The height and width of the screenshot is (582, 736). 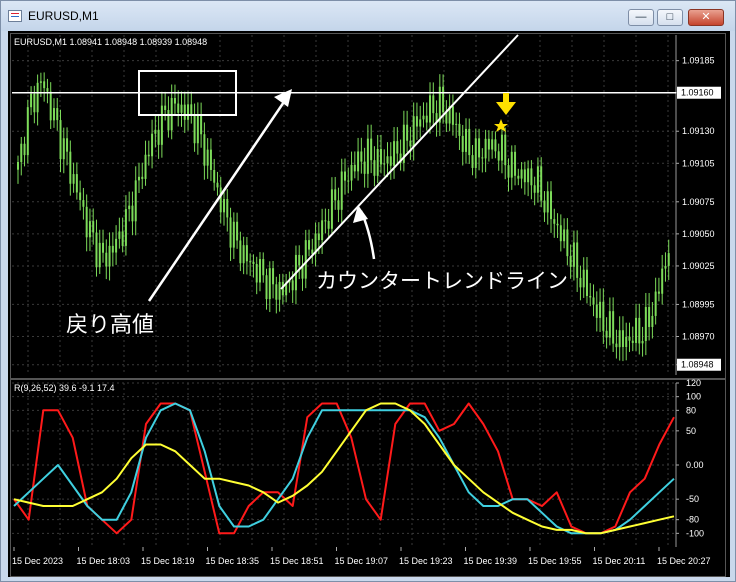 What do you see at coordinates (110, 324) in the screenshot?
I see `pullback-high-annotation: 戻り高値` at bounding box center [110, 324].